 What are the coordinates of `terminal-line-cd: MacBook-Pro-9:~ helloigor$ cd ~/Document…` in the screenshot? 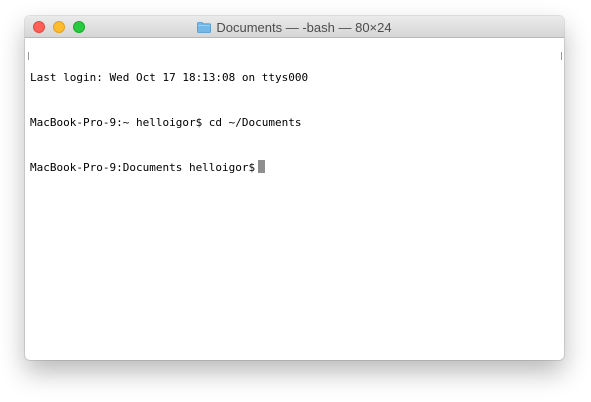 It's located at (166, 122).